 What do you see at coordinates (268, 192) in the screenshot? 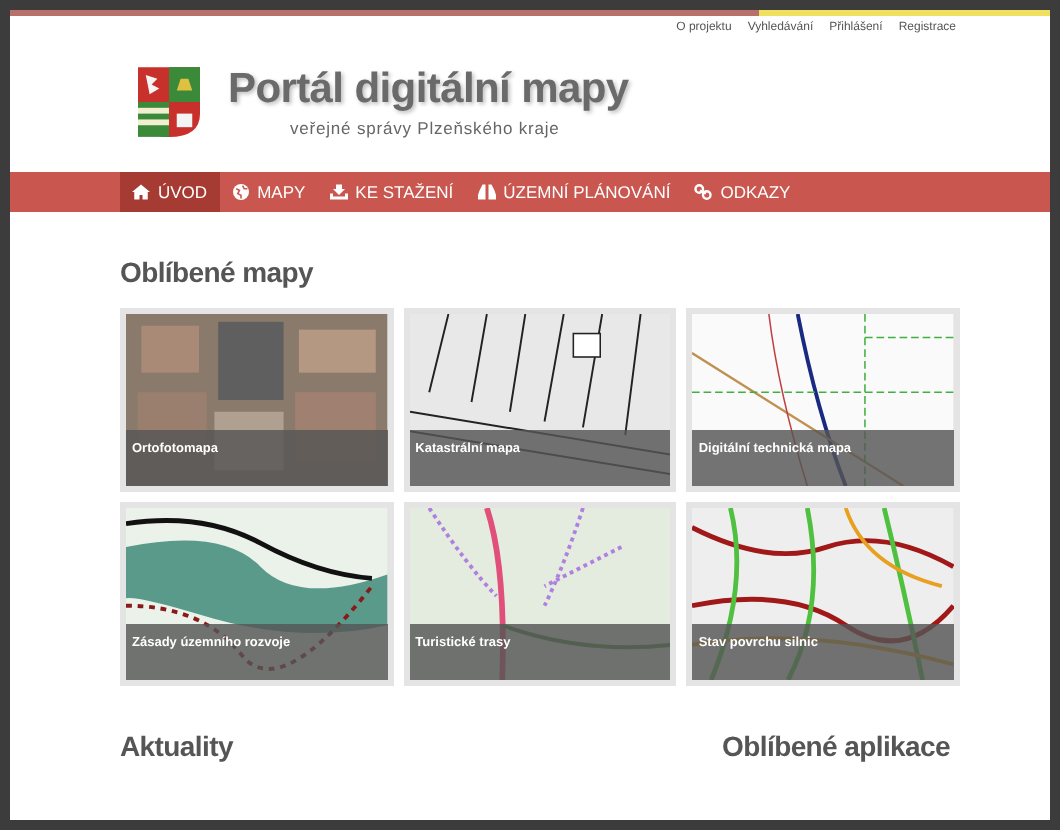
I see `nav-tab: MAPY` at bounding box center [268, 192].